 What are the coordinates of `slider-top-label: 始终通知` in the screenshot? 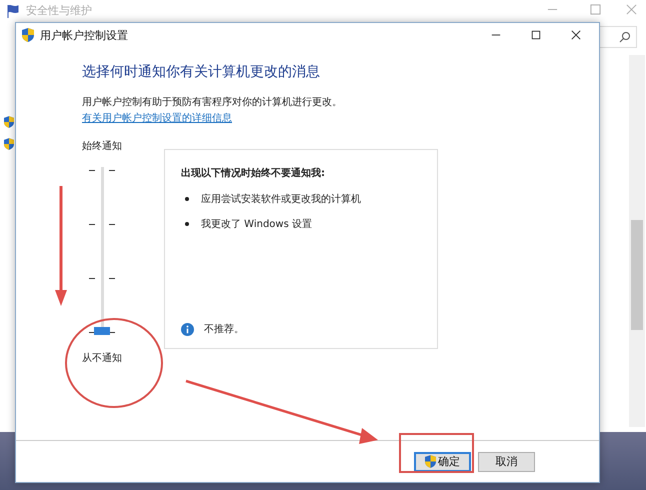 It's located at (102, 146).